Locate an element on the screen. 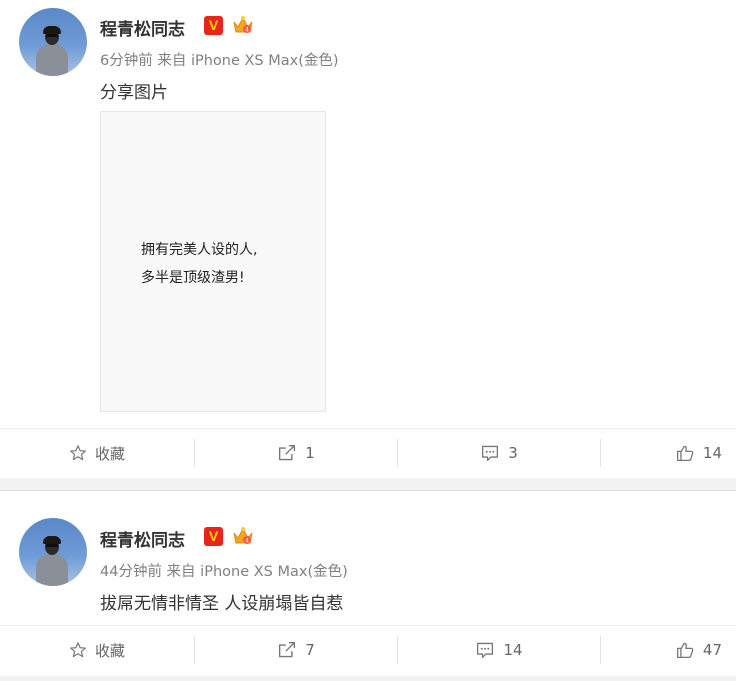 This screenshot has width=736, height=681. like-button: 47 is located at coordinates (668, 650).